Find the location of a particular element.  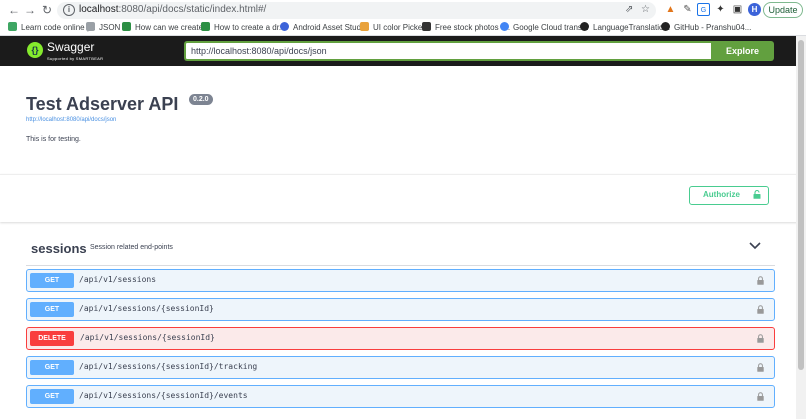

scrollbar-thumb is located at coordinates (801, 205).